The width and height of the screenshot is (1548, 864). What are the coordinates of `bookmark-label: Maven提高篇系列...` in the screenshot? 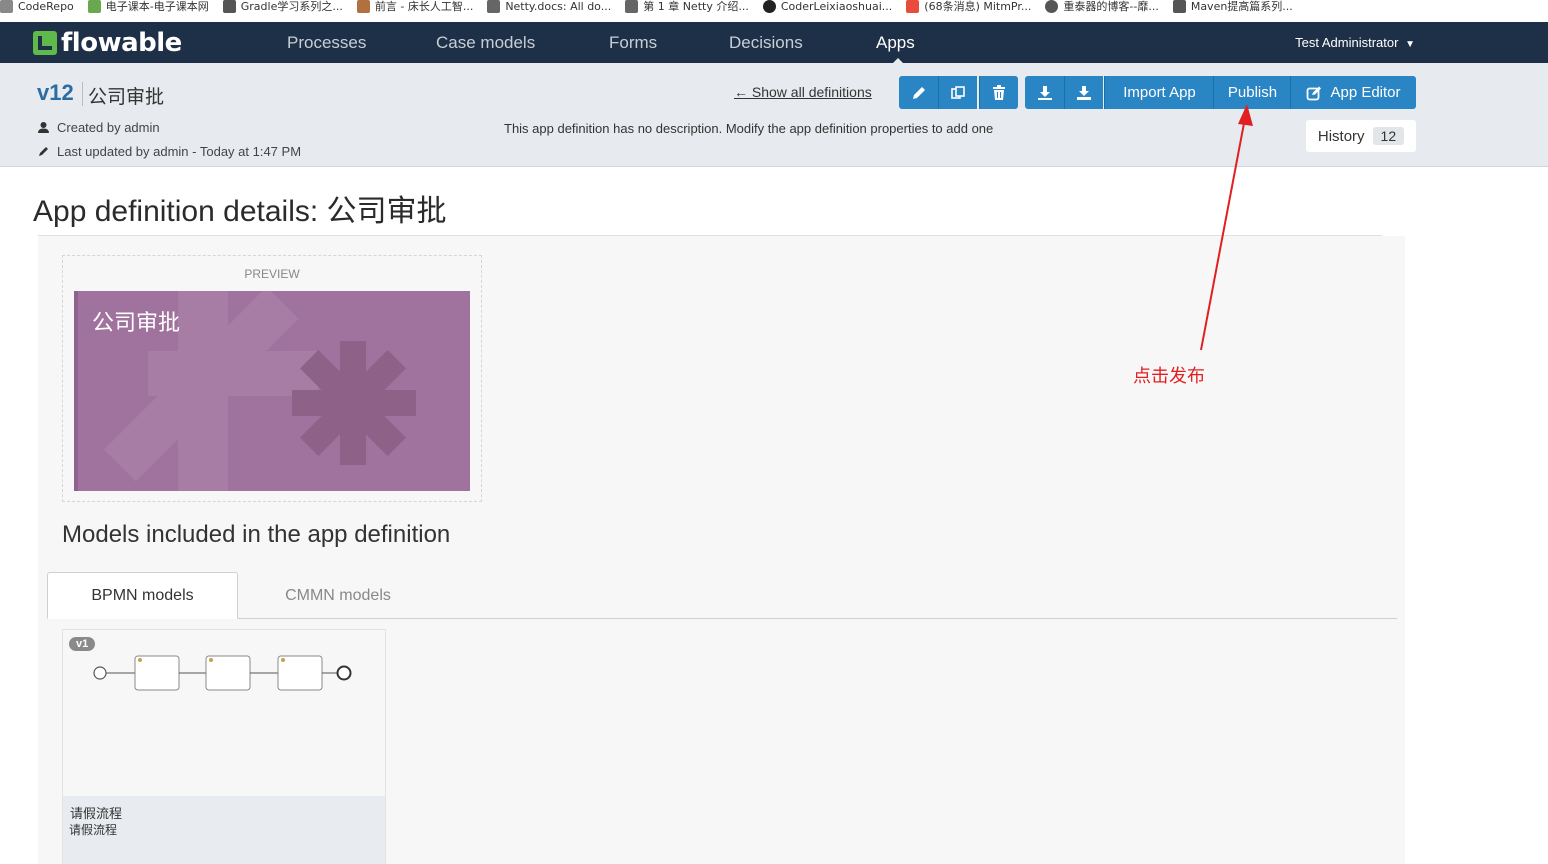 It's located at (1241, 6).